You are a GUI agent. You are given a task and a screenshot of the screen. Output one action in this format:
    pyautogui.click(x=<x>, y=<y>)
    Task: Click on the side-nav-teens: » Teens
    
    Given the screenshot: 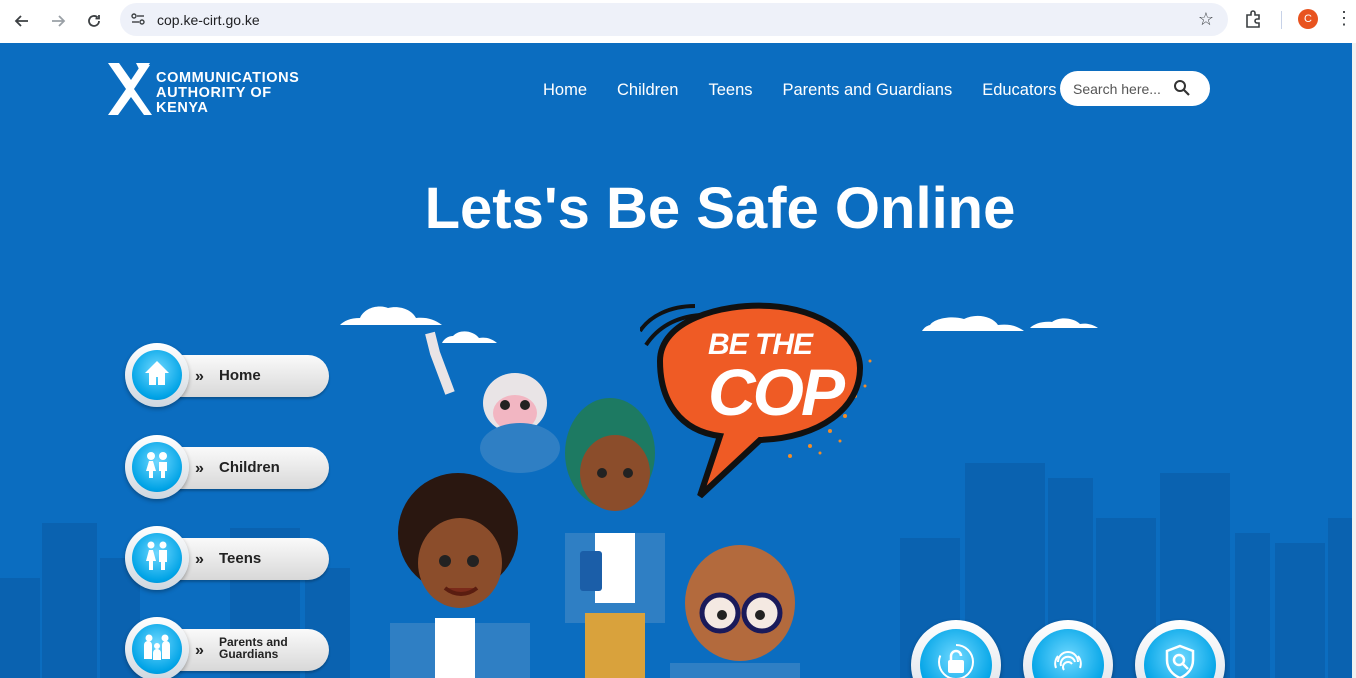 What is the action you would take?
    pyautogui.click(x=228, y=558)
    